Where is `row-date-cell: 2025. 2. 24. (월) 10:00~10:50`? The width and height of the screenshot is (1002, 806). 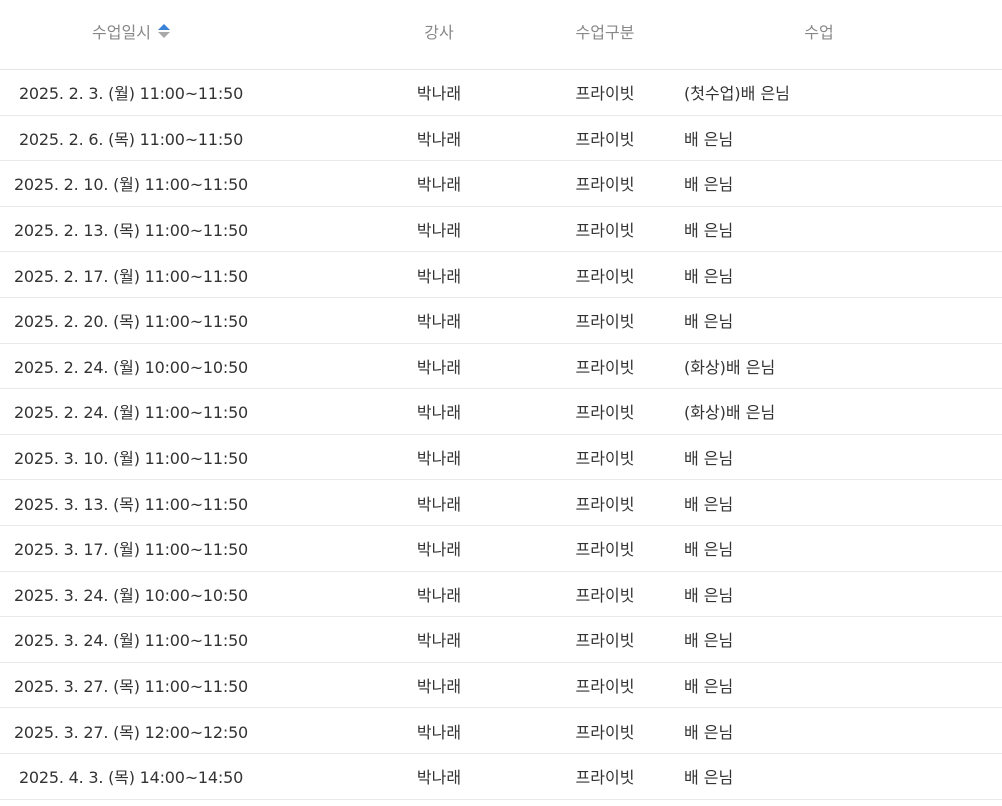
row-date-cell: 2025. 2. 24. (월) 10:00~10:50 is located at coordinates (131, 366).